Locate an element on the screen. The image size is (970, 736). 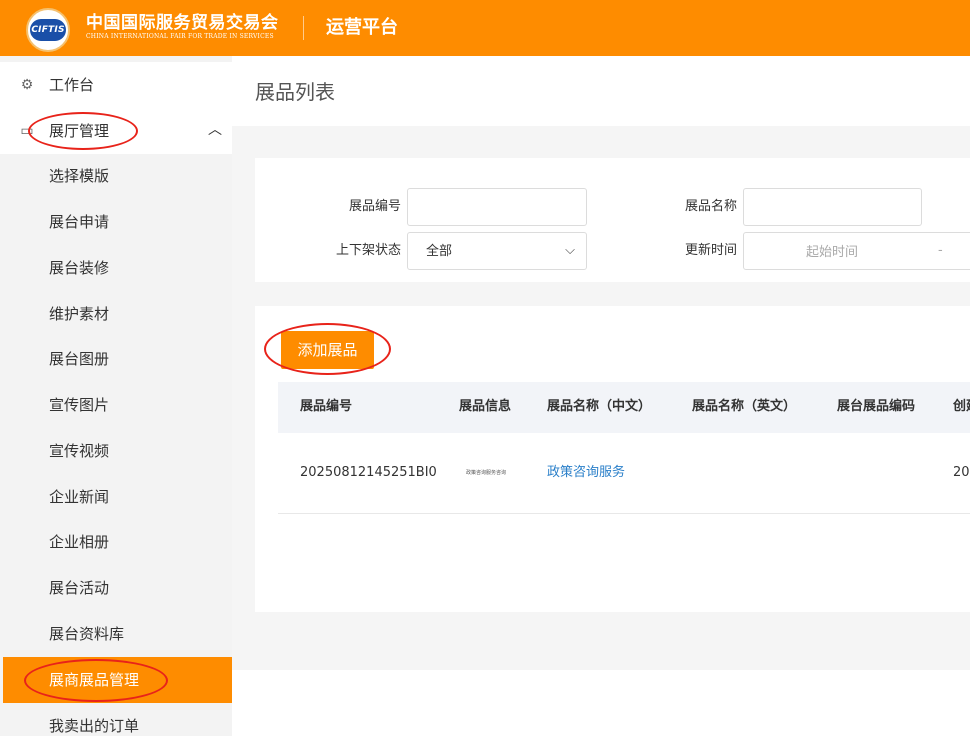
column-header: 展品编号 is located at coordinates (326, 406).